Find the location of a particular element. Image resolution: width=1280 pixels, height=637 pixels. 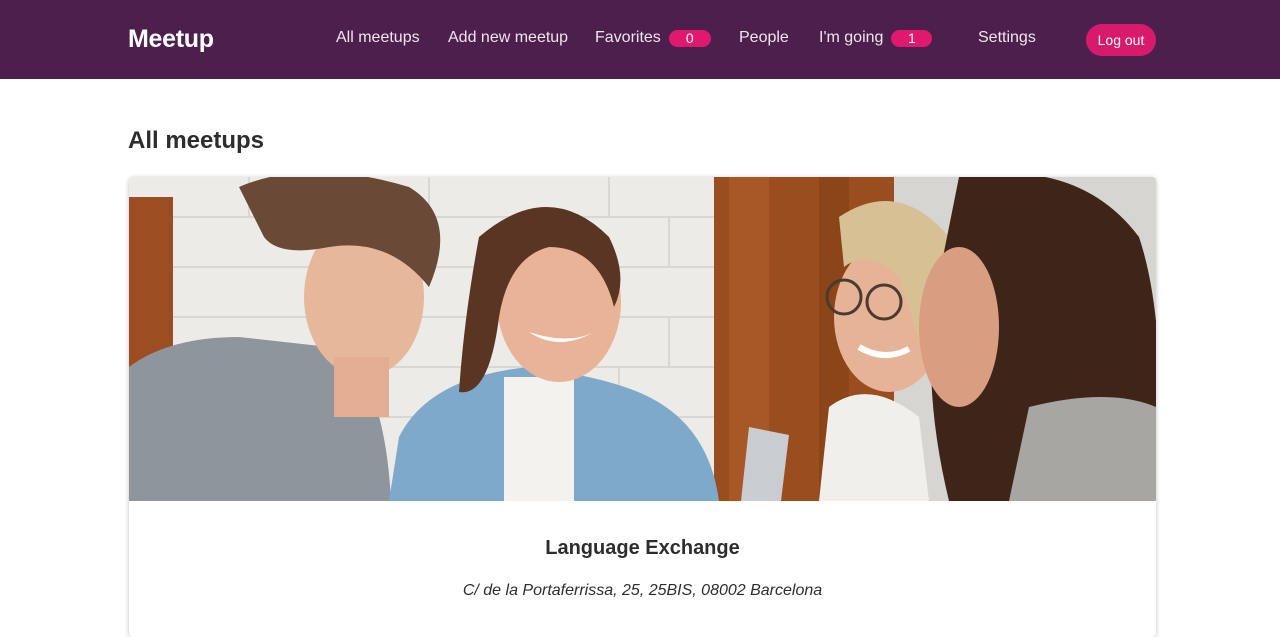

nav-all-meetups: All meetups is located at coordinates (378, 38).